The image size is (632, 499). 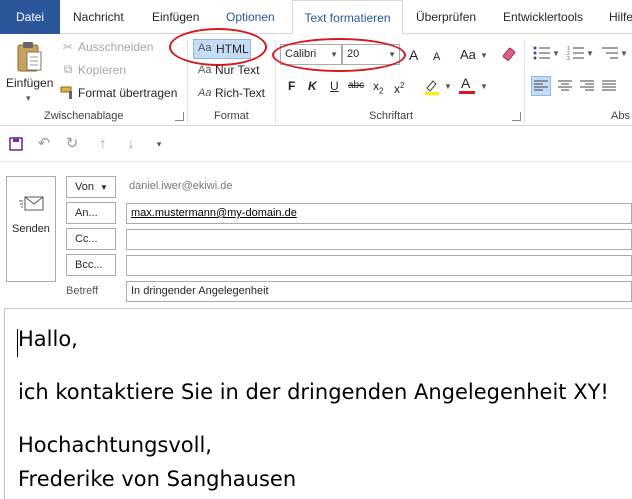 What do you see at coordinates (446, 17) in the screenshot?
I see `tab-review: Überprüfen` at bounding box center [446, 17].